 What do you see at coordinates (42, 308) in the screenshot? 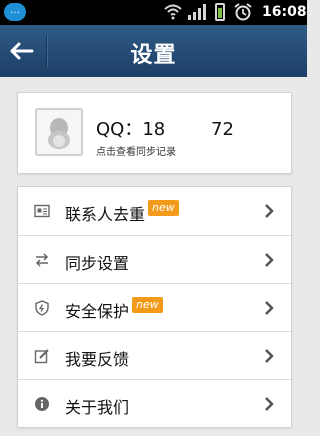
I see `shield-icon` at bounding box center [42, 308].